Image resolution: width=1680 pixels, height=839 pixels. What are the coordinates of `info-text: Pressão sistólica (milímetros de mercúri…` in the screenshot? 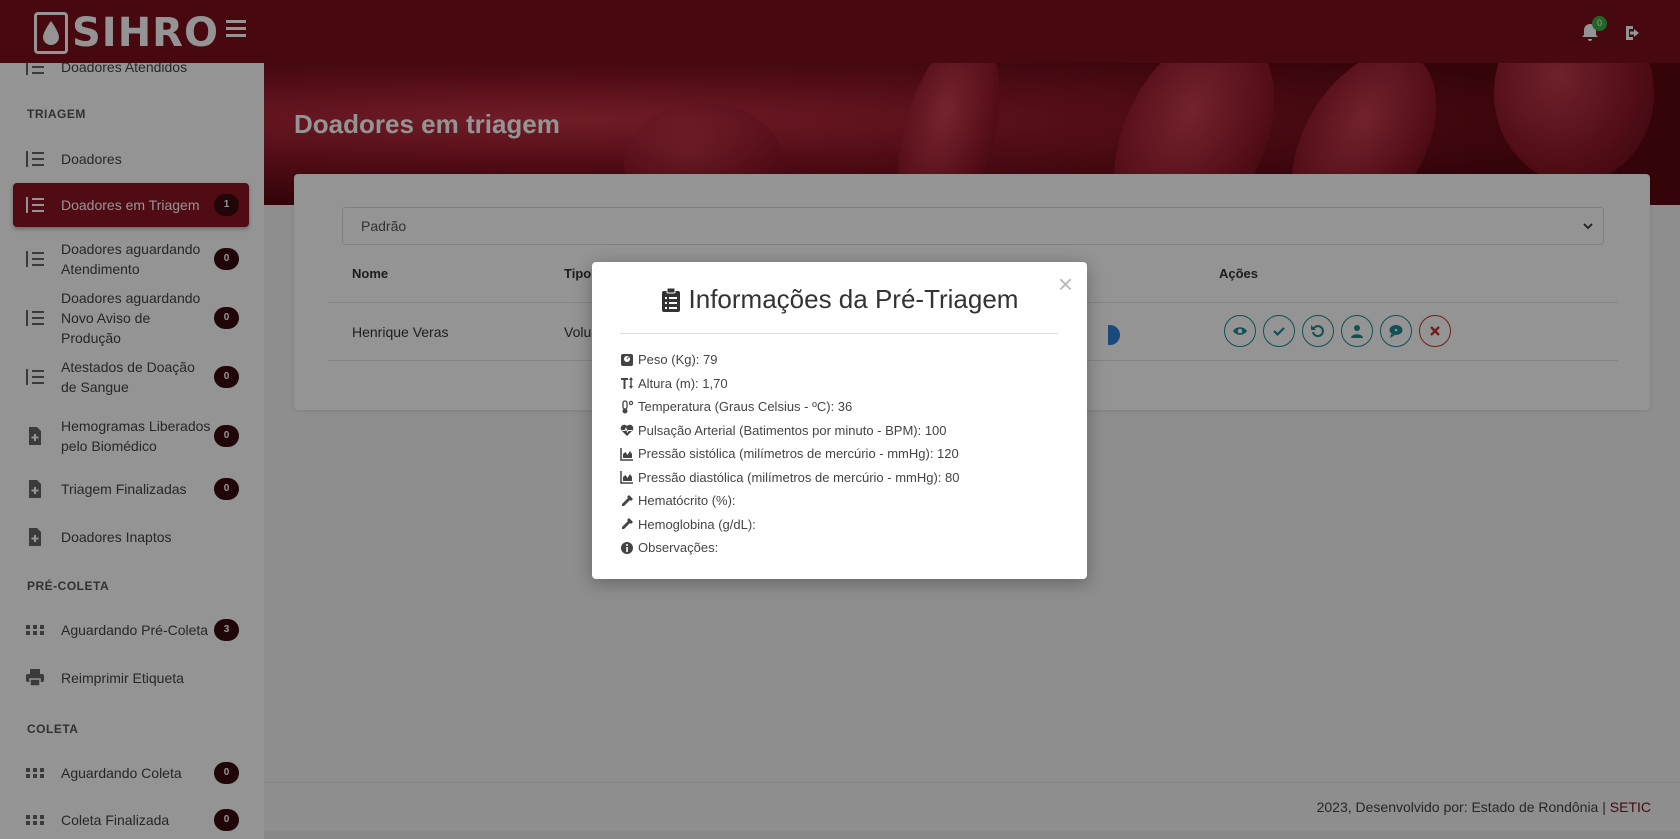 It's located at (798, 454).